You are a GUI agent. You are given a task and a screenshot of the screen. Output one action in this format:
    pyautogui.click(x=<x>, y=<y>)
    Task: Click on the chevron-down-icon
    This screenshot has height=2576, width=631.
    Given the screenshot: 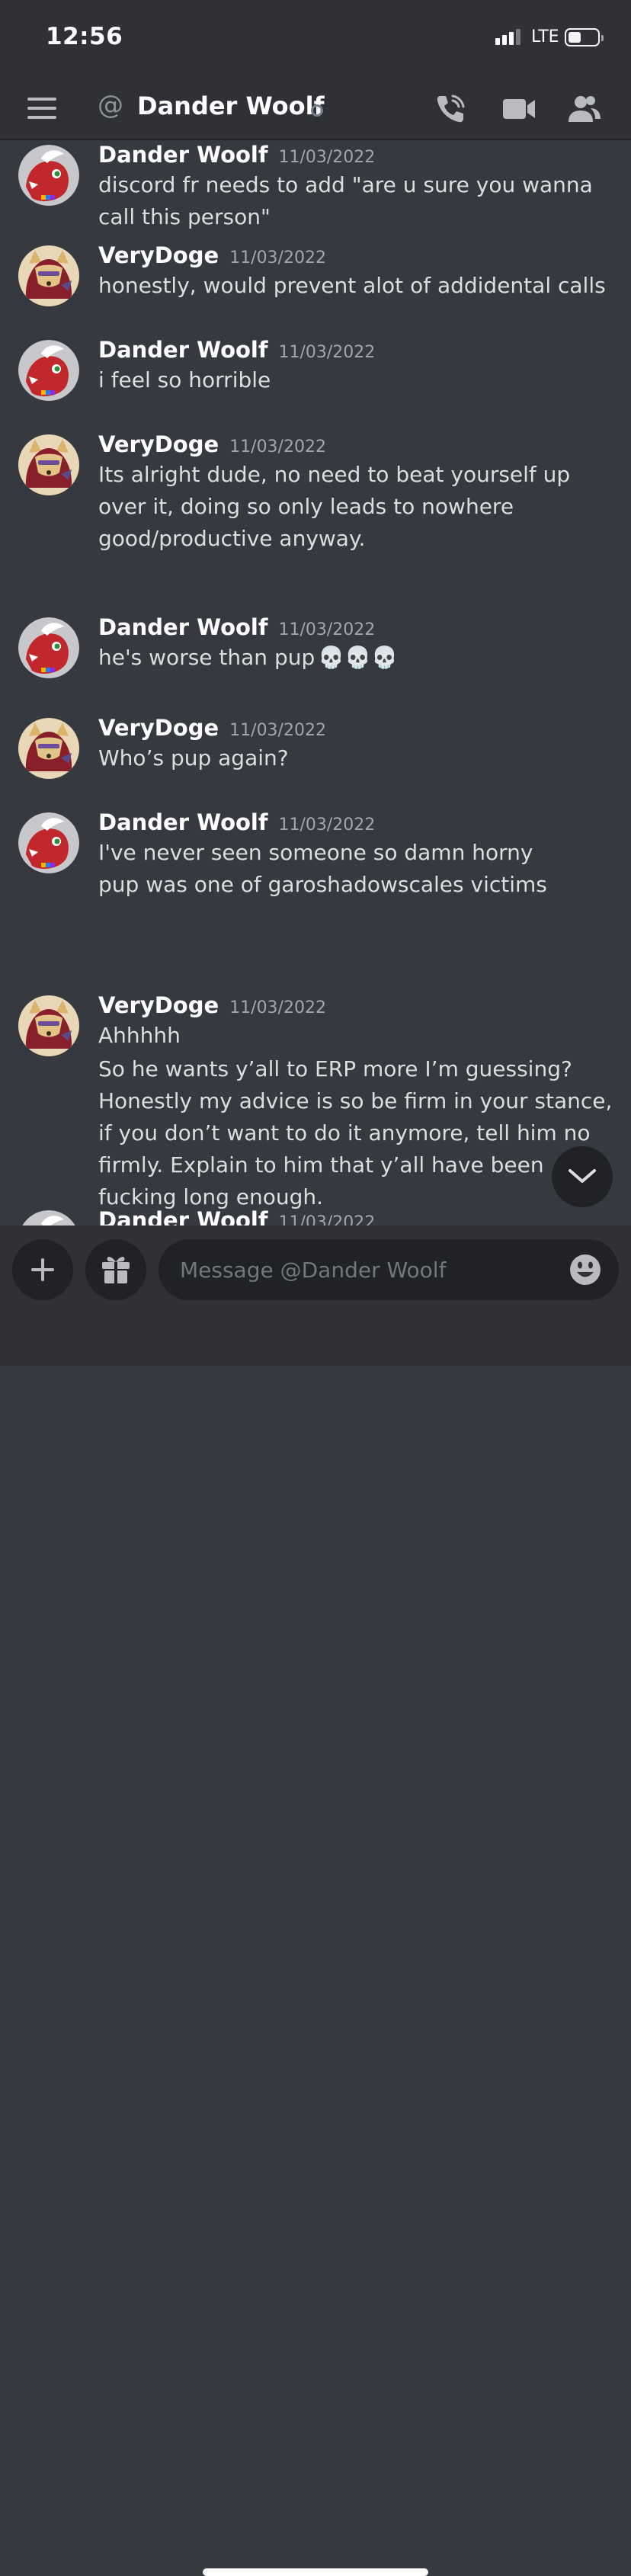 What is the action you would take?
    pyautogui.click(x=583, y=1176)
    